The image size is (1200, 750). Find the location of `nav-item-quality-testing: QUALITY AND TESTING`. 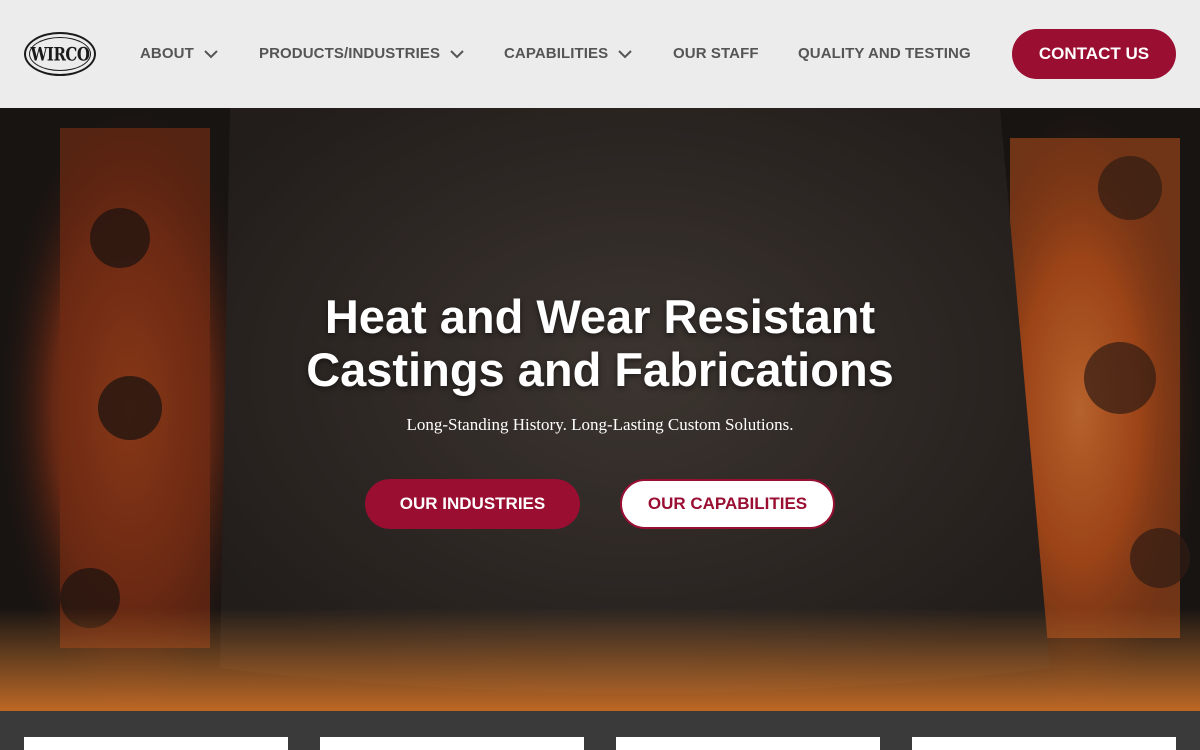

nav-item-quality-testing: QUALITY AND TESTING is located at coordinates (884, 53).